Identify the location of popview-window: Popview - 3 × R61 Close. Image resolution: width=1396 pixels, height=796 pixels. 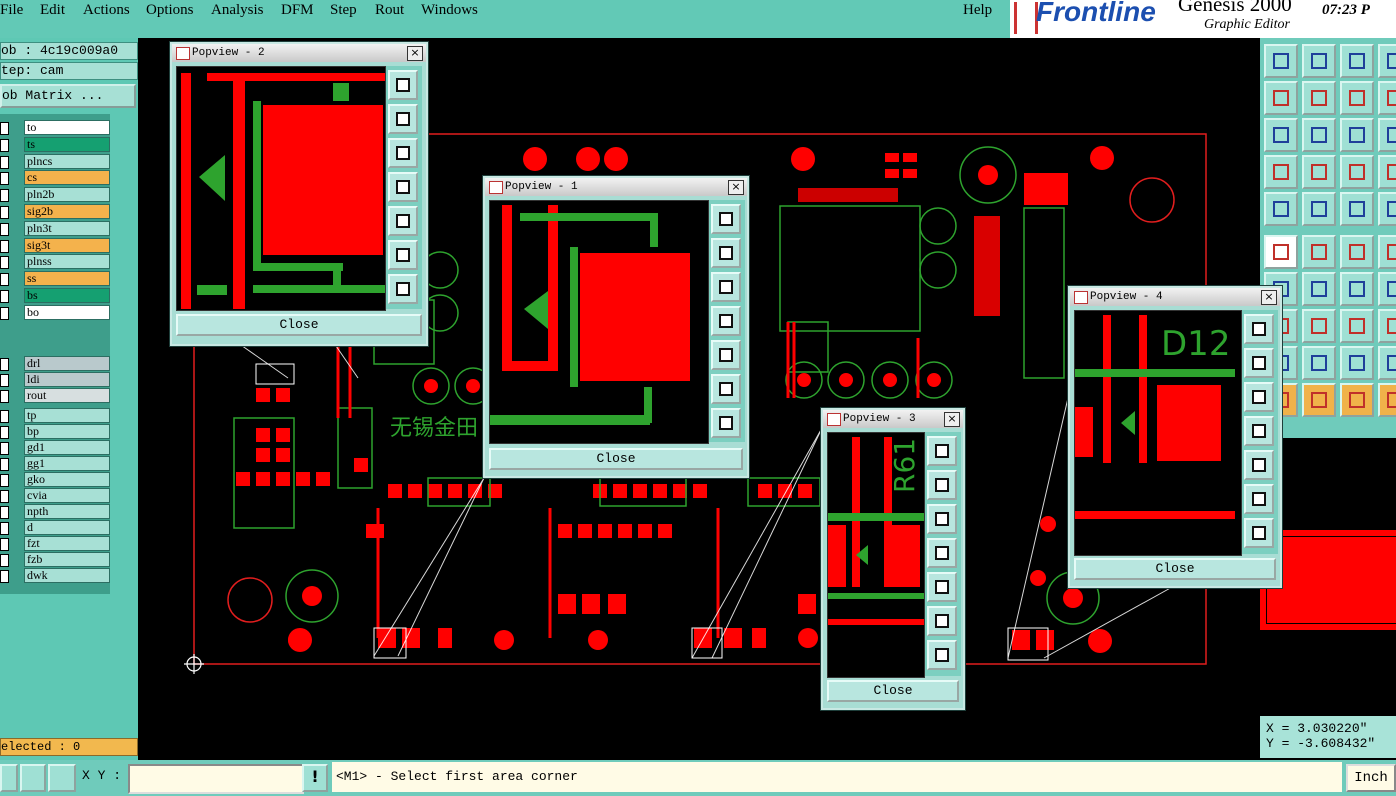
(893, 559).